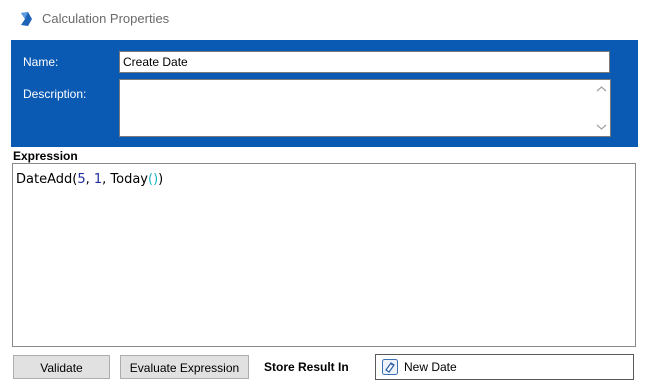 Image resolution: width=648 pixels, height=392 pixels. What do you see at coordinates (430, 367) in the screenshot?
I see `store-result-value: New Date` at bounding box center [430, 367].